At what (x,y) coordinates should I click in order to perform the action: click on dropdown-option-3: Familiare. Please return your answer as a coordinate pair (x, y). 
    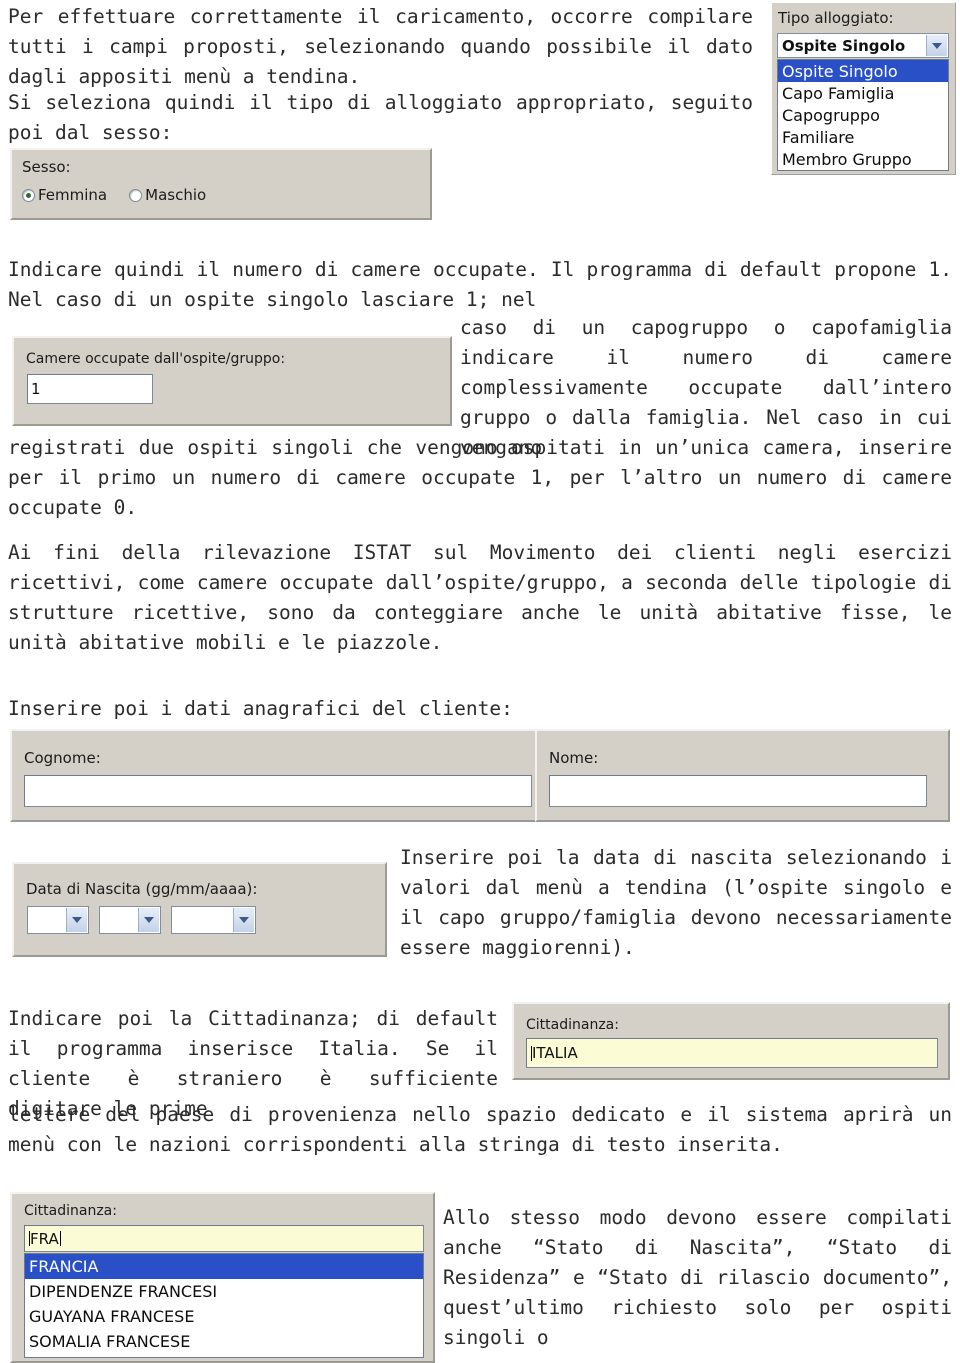
    Looking at the image, I should click on (863, 137).